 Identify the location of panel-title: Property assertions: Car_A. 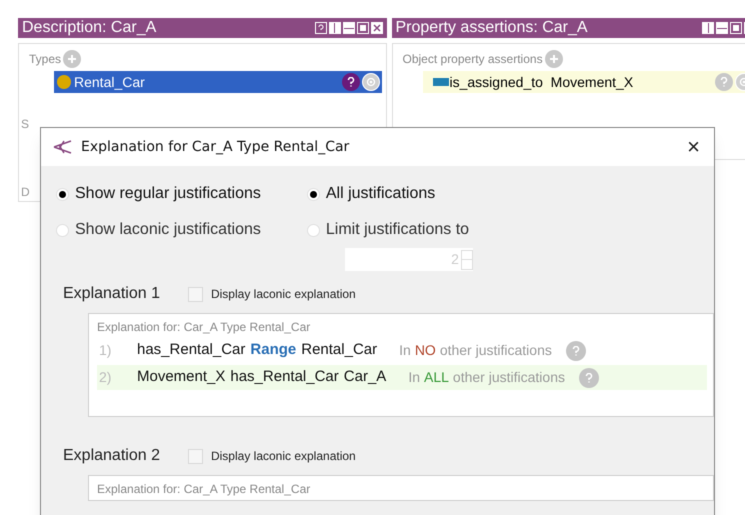
(492, 28).